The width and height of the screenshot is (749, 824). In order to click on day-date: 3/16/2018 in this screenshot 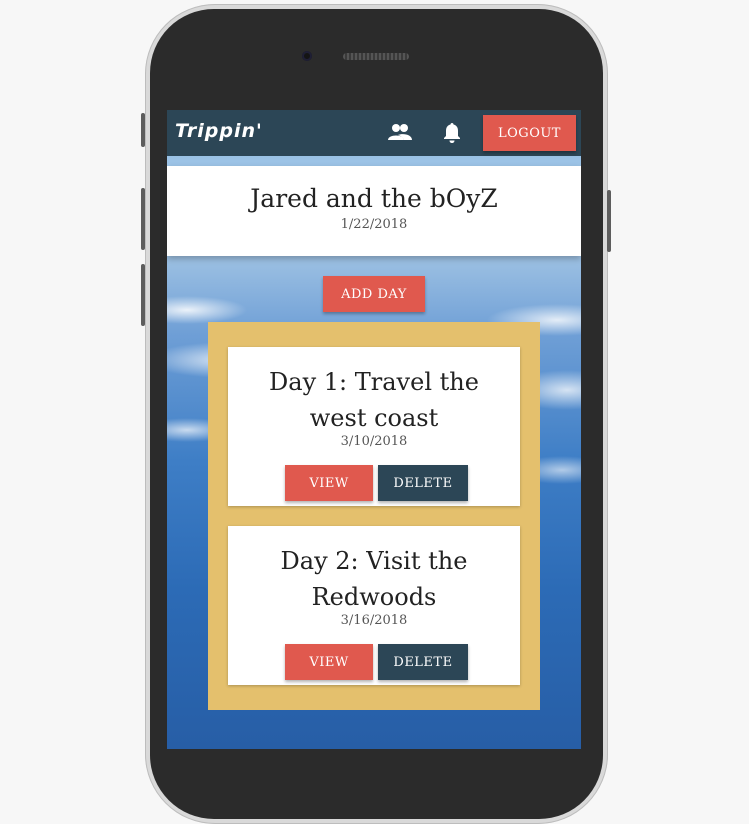, I will do `click(374, 620)`.